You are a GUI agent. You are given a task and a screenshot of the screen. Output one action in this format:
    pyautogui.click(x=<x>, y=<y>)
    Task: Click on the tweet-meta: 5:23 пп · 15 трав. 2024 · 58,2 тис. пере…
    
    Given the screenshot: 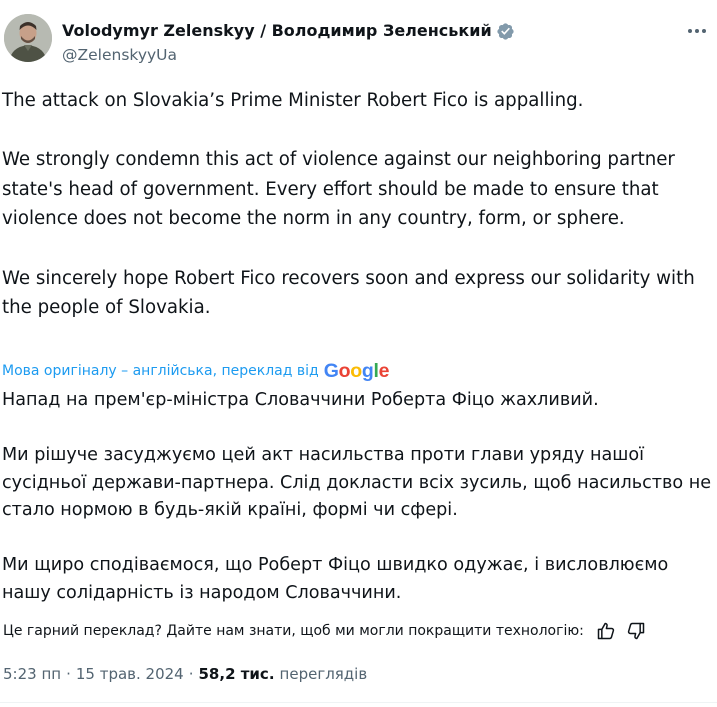 What is the action you would take?
    pyautogui.click(x=185, y=674)
    